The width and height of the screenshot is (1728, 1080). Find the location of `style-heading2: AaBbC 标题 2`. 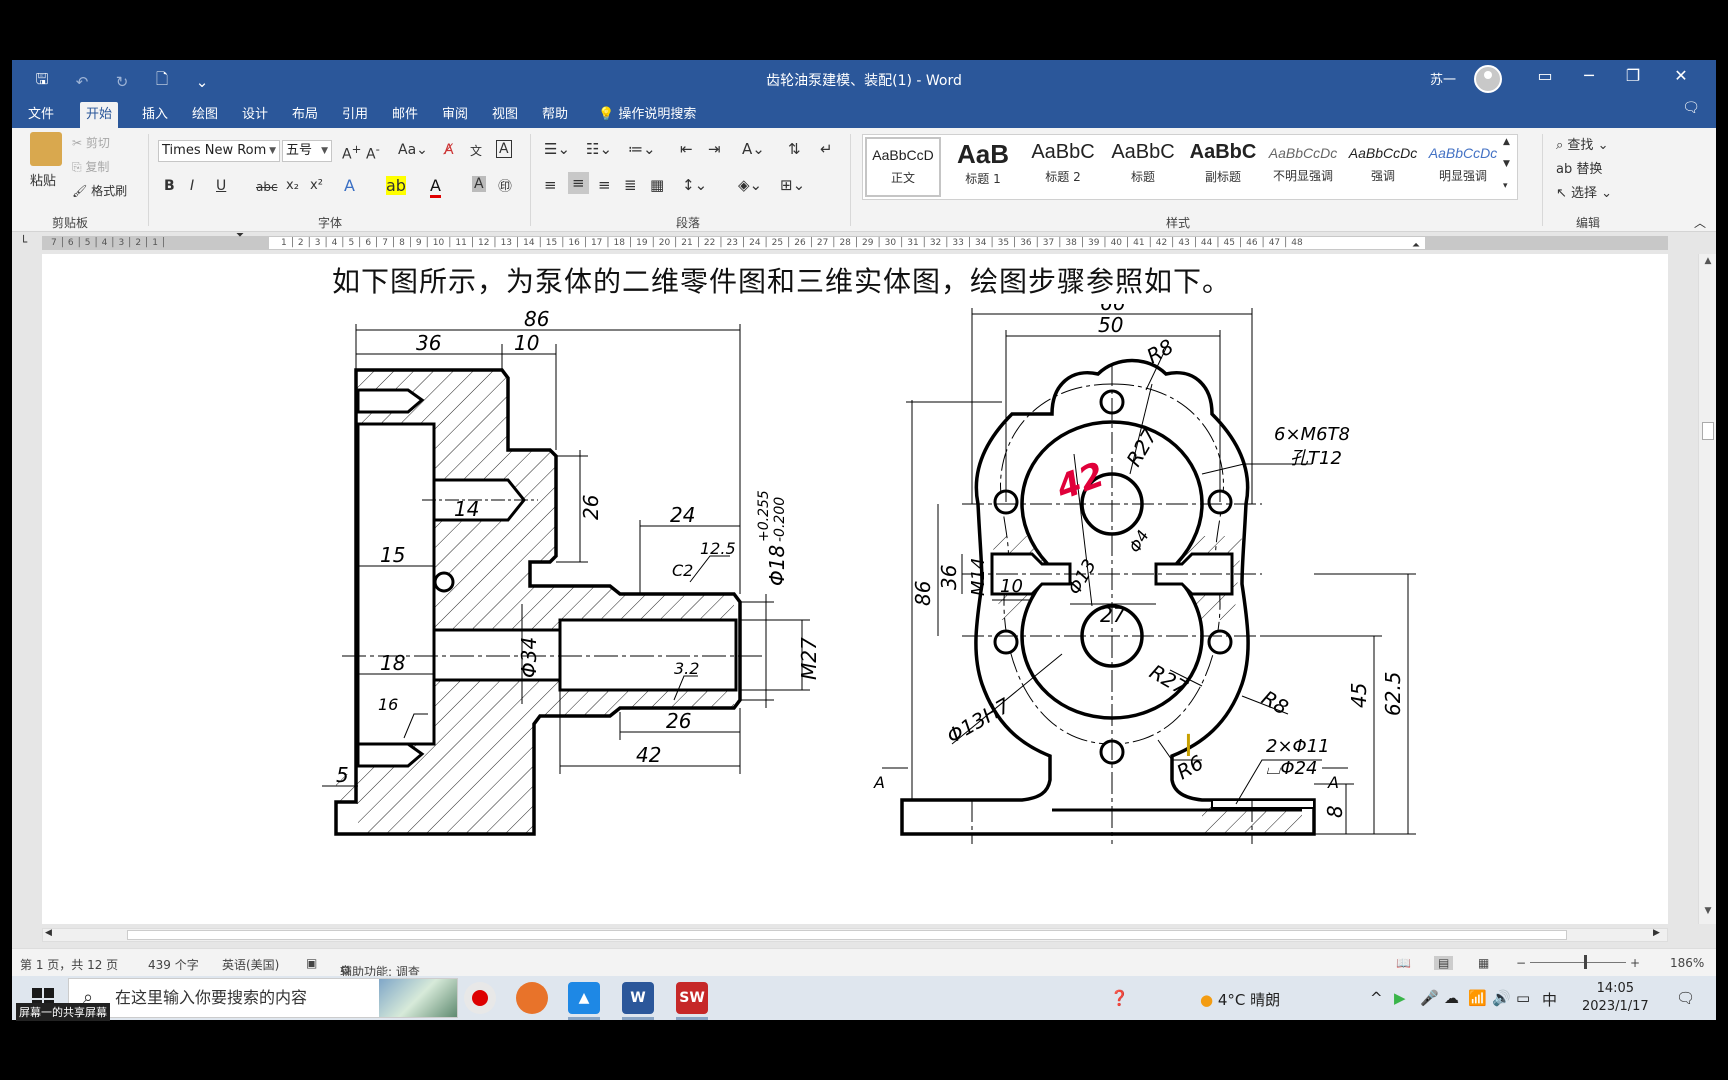

style-heading2: AaBbC 标题 2 is located at coordinates (1063, 167).